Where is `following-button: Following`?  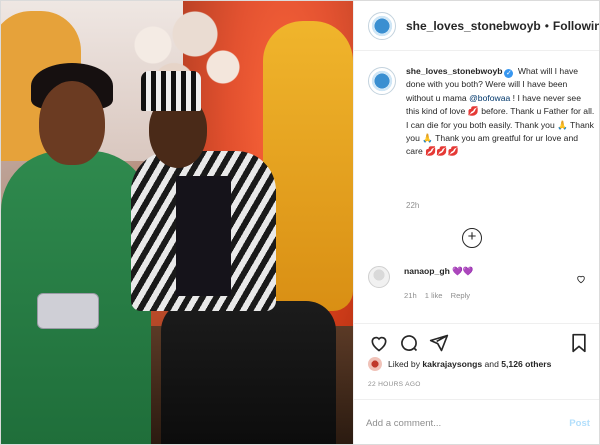
following-button: Following is located at coordinates (576, 26).